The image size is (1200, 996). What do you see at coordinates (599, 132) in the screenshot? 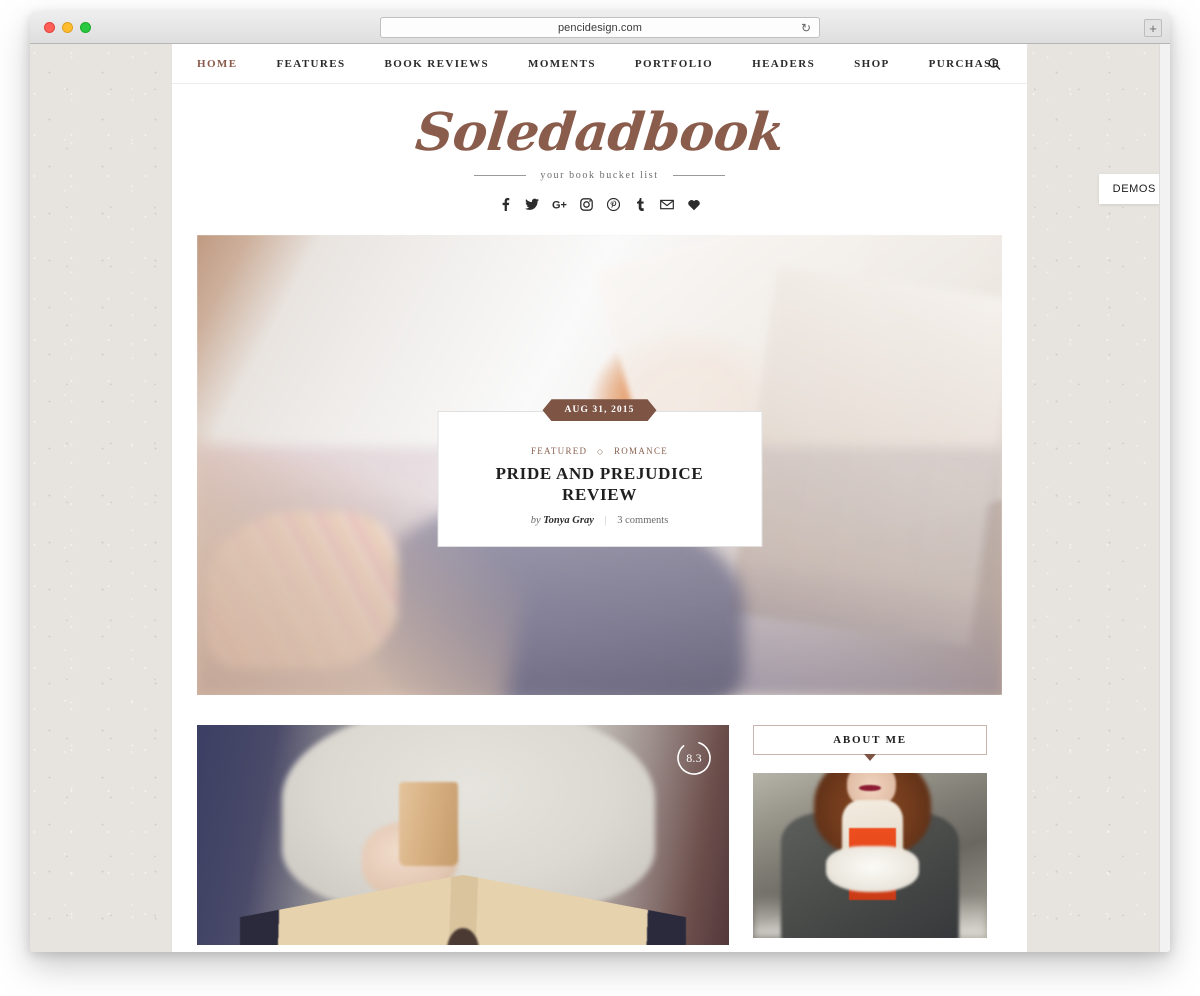
I see `site-logo: Soledadbook` at bounding box center [599, 132].